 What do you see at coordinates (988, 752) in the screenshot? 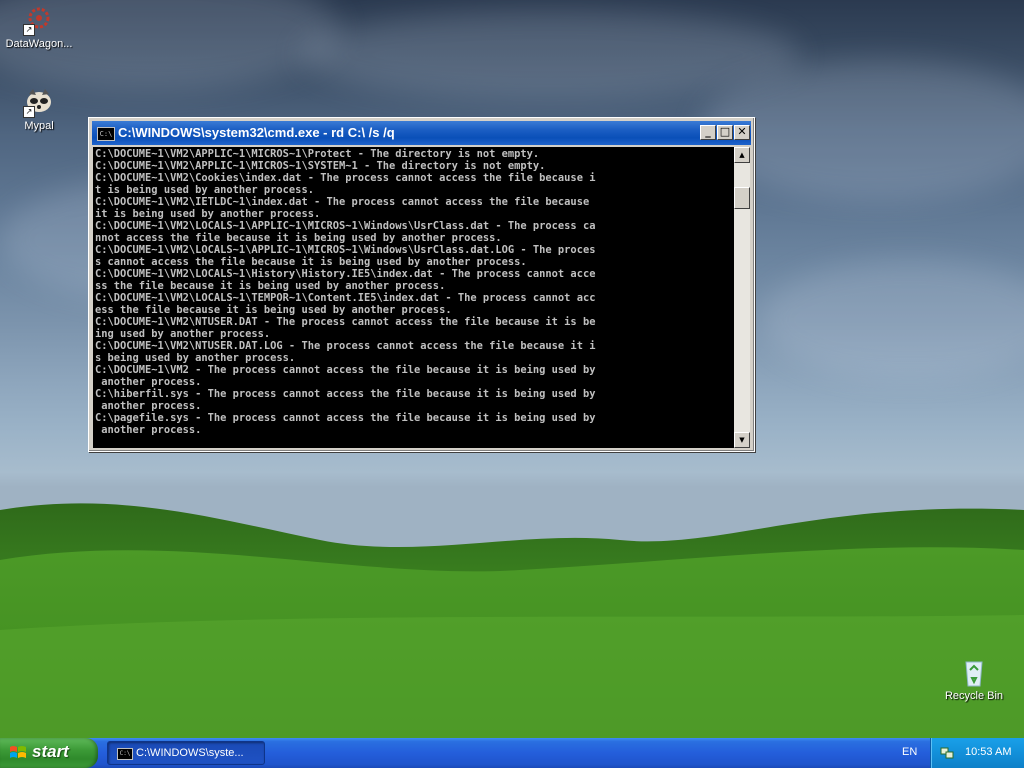
I see `clock: 10:53 AM` at bounding box center [988, 752].